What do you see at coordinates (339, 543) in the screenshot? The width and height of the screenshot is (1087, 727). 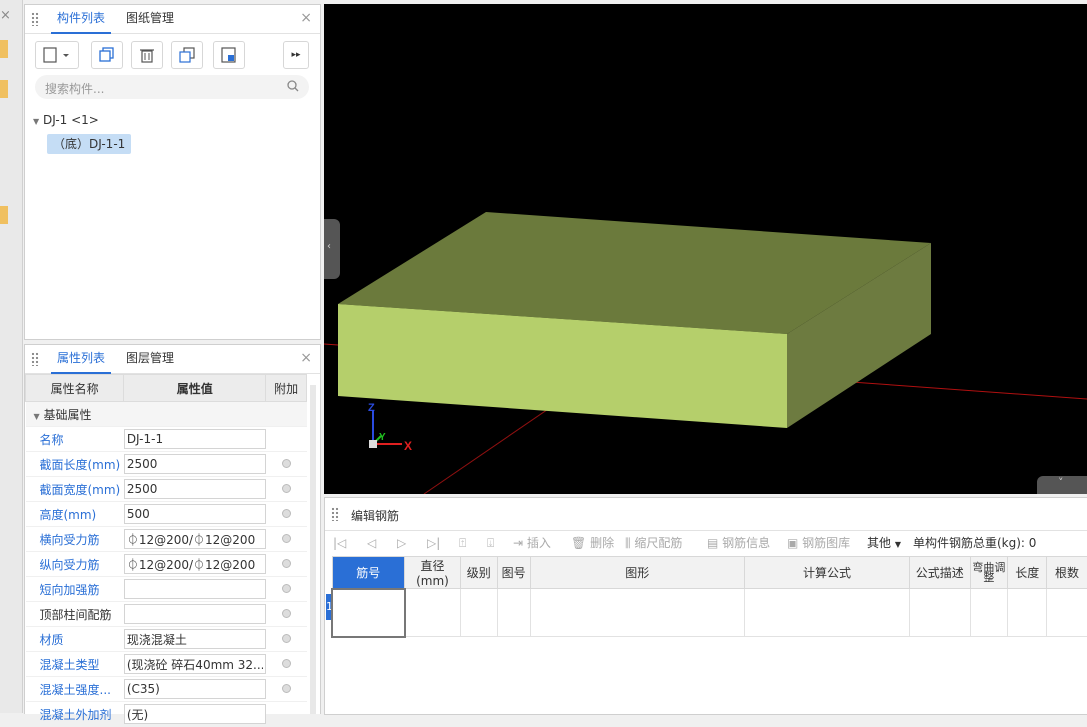 I see `first-record-icon: |◁` at bounding box center [339, 543].